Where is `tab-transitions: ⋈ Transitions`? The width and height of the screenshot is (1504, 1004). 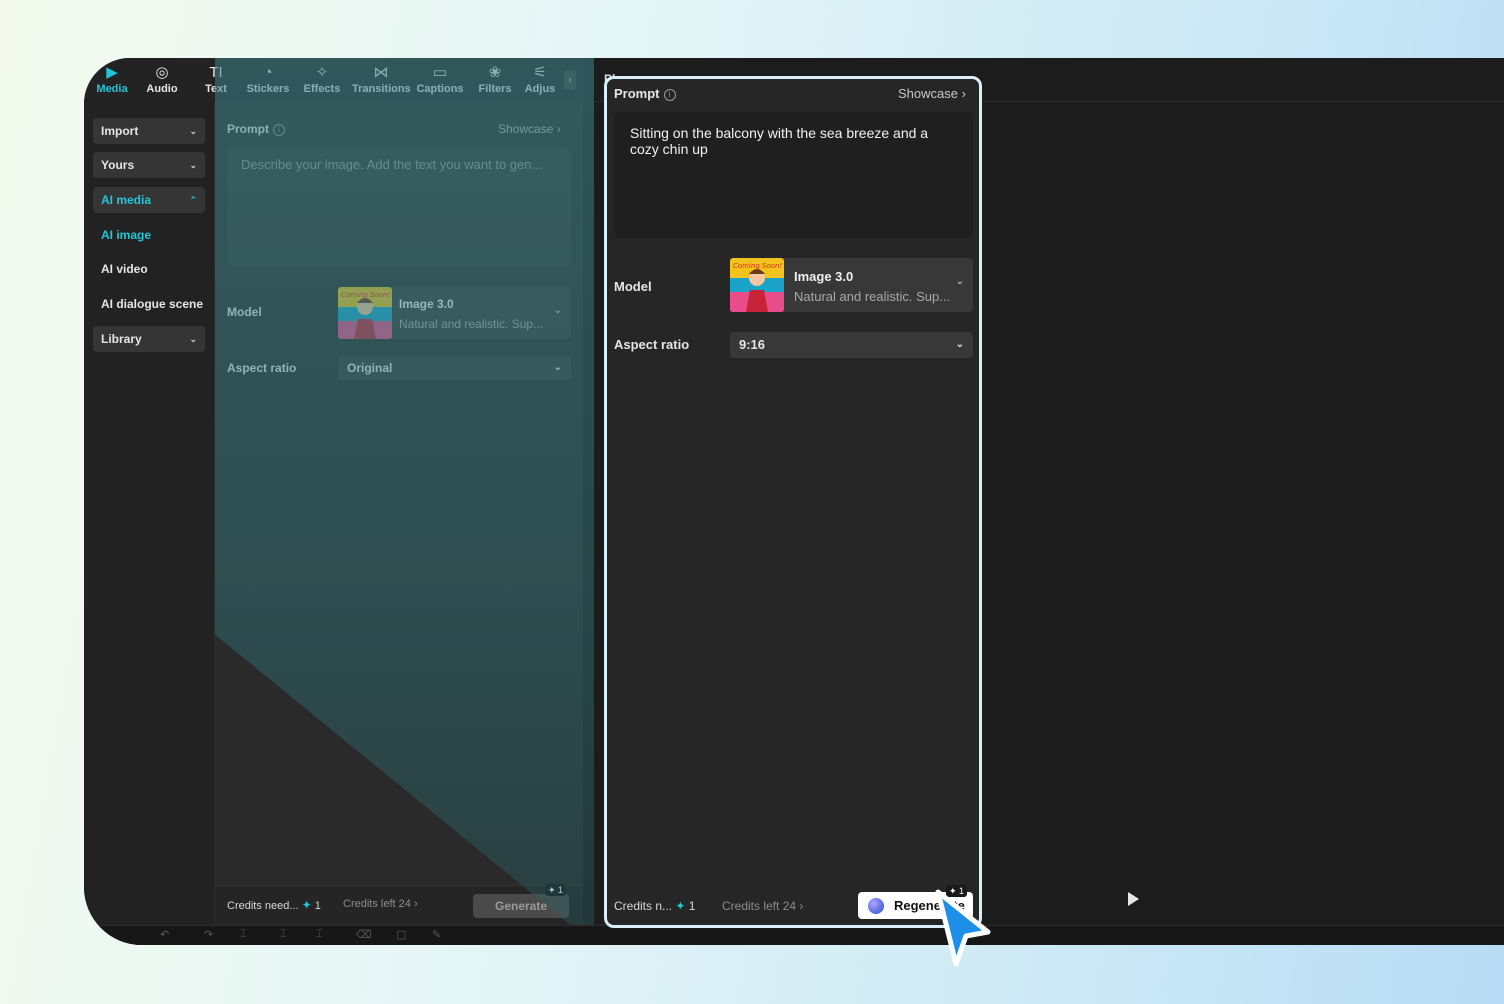
tab-transitions: ⋈ Transitions is located at coordinates (381, 79).